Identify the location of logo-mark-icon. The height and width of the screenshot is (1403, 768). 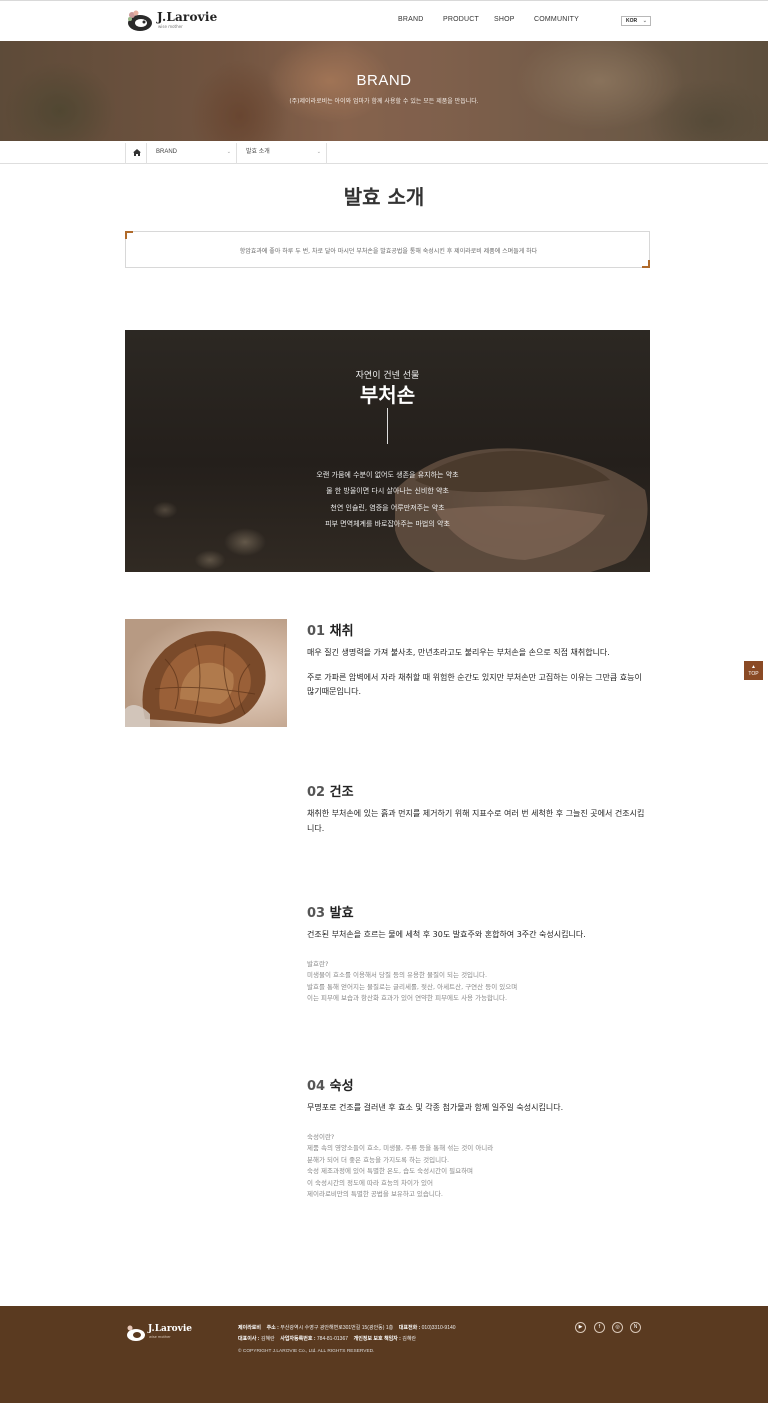
(140, 20).